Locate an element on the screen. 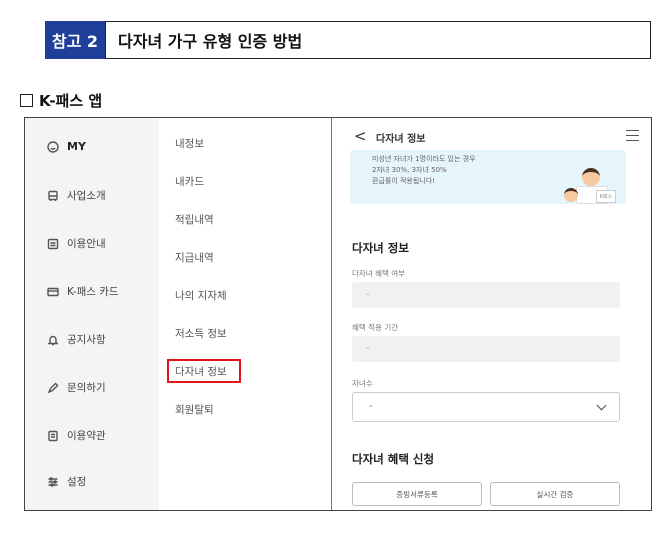  benefit-status-field: - is located at coordinates (486, 295).